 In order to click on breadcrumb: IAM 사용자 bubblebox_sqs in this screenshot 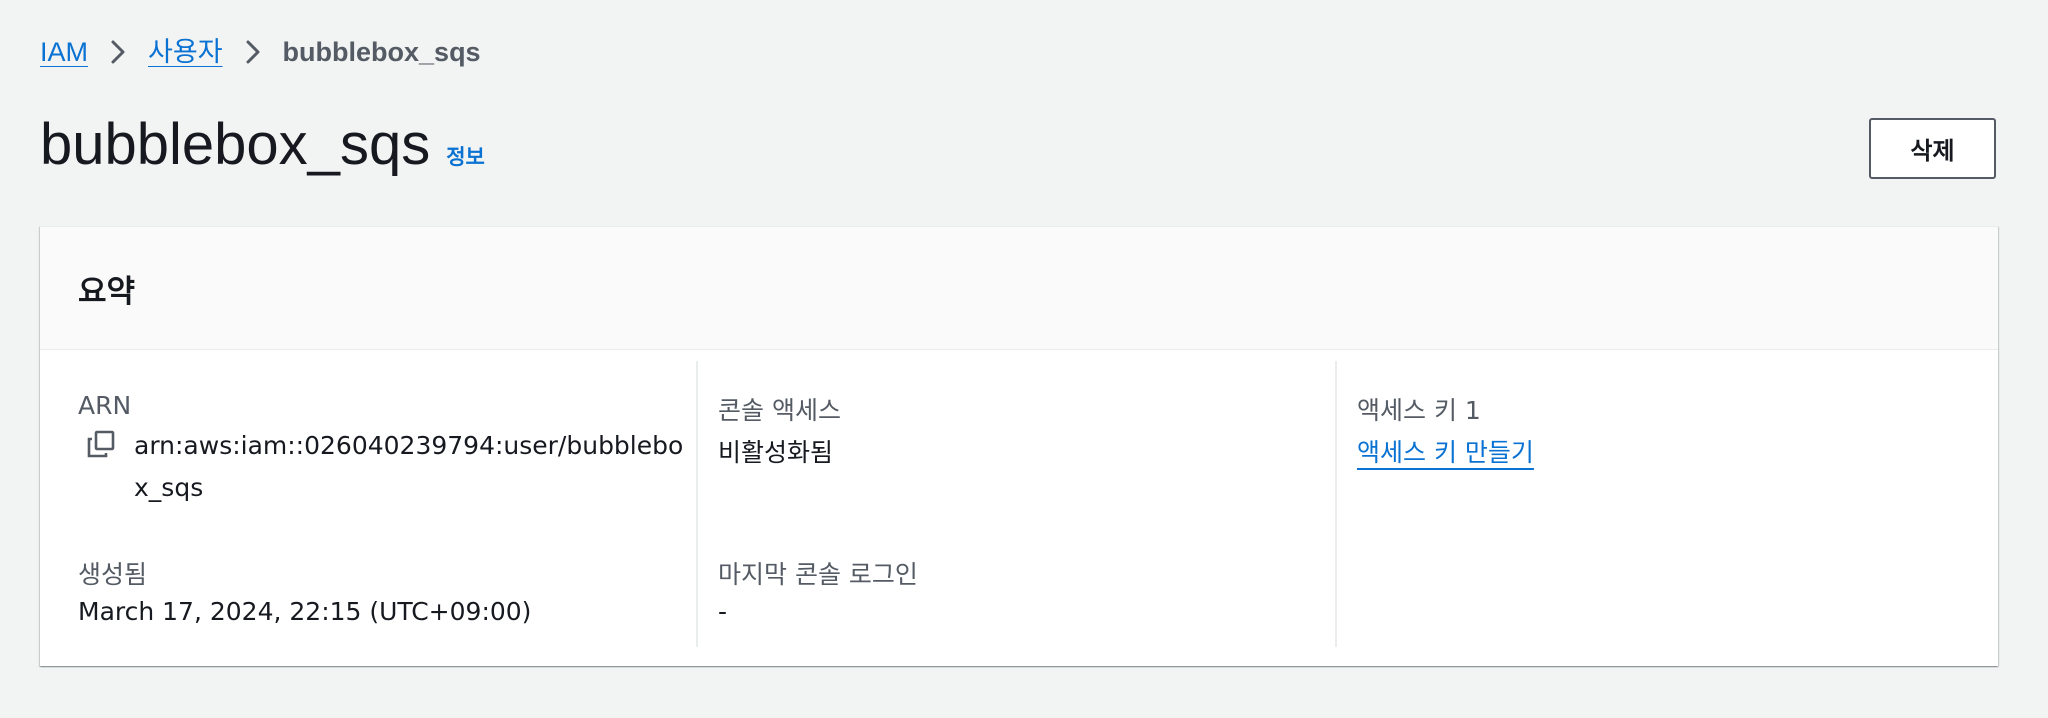, I will do `click(260, 52)`.